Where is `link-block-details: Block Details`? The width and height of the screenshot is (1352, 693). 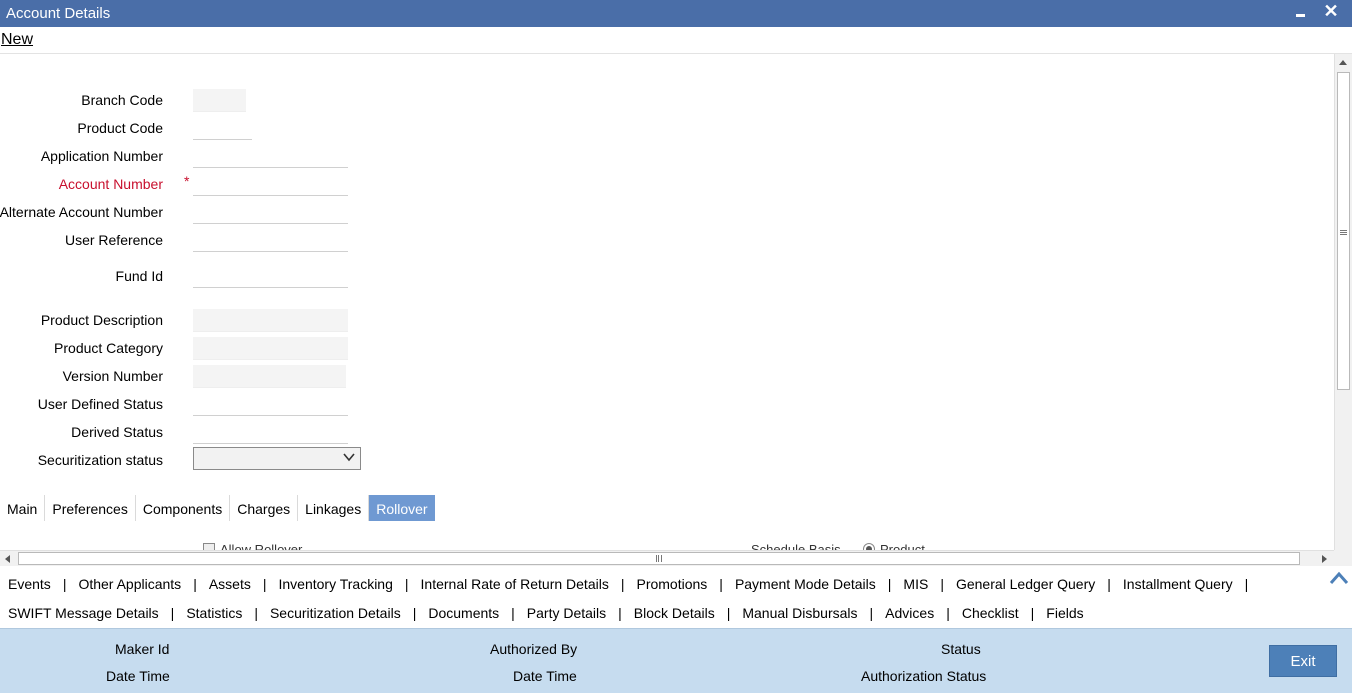
link-block-details: Block Details is located at coordinates (674, 613).